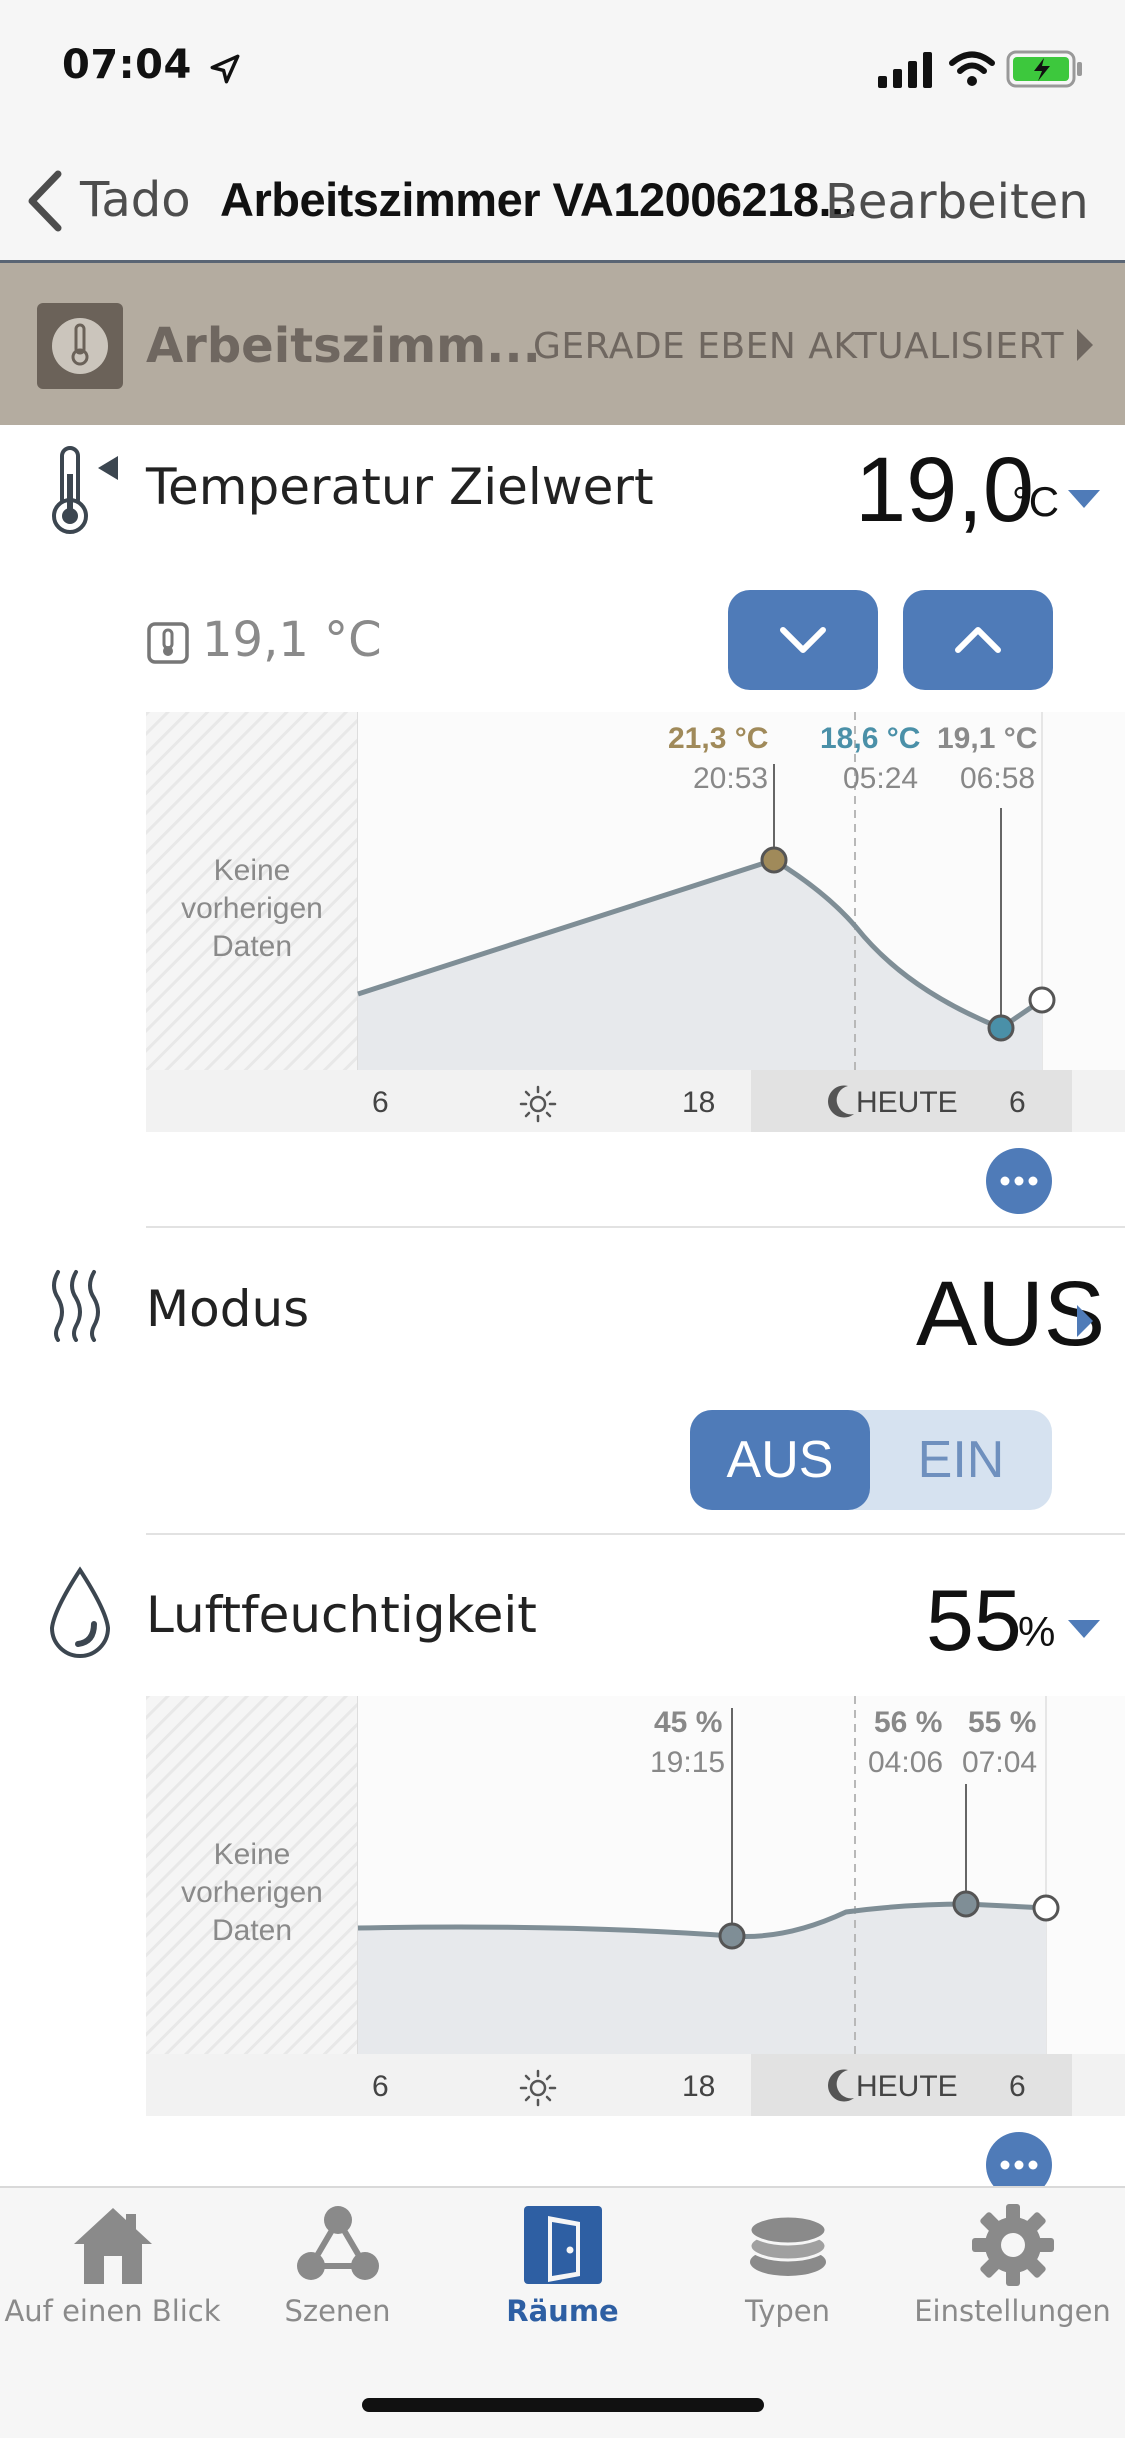 This screenshot has width=1125, height=2438. Describe the element at coordinates (908, 1722) in the screenshot. I see `hum-max-value: 56 %` at that location.